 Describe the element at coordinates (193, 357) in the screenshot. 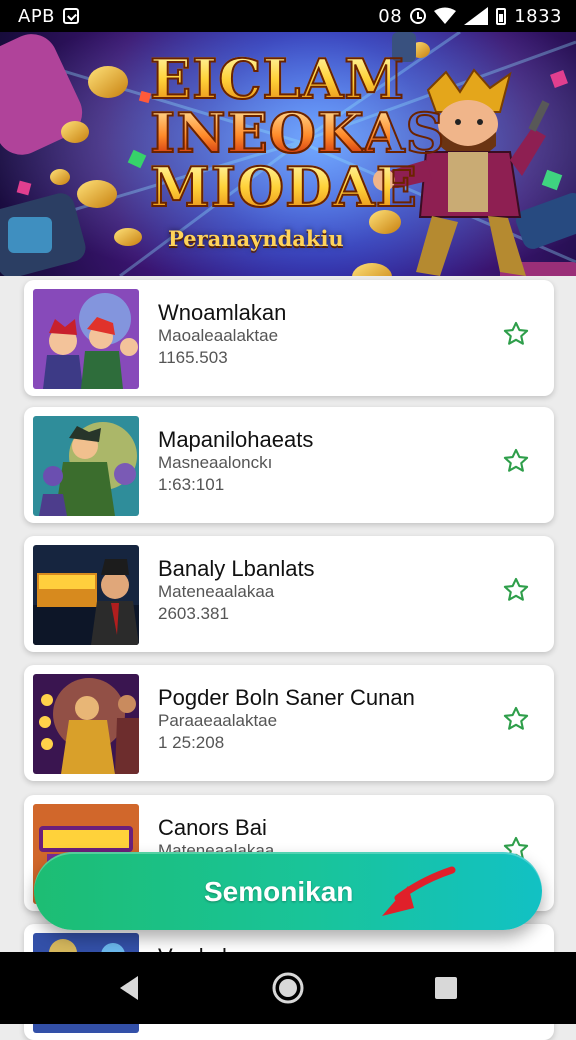

I see `item-count: 1165.503` at that location.